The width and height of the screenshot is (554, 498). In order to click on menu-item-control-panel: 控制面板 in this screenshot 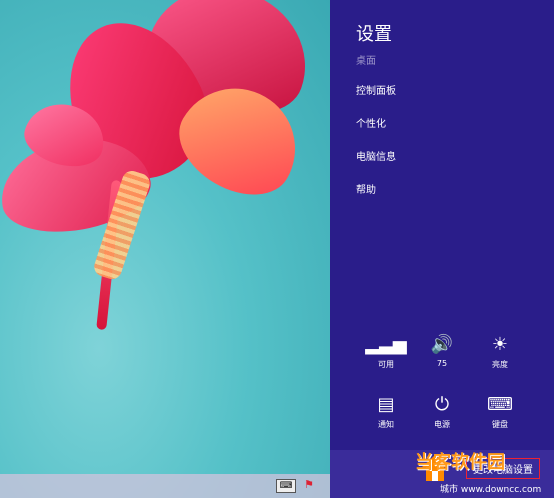, I will do `click(376, 99)`.